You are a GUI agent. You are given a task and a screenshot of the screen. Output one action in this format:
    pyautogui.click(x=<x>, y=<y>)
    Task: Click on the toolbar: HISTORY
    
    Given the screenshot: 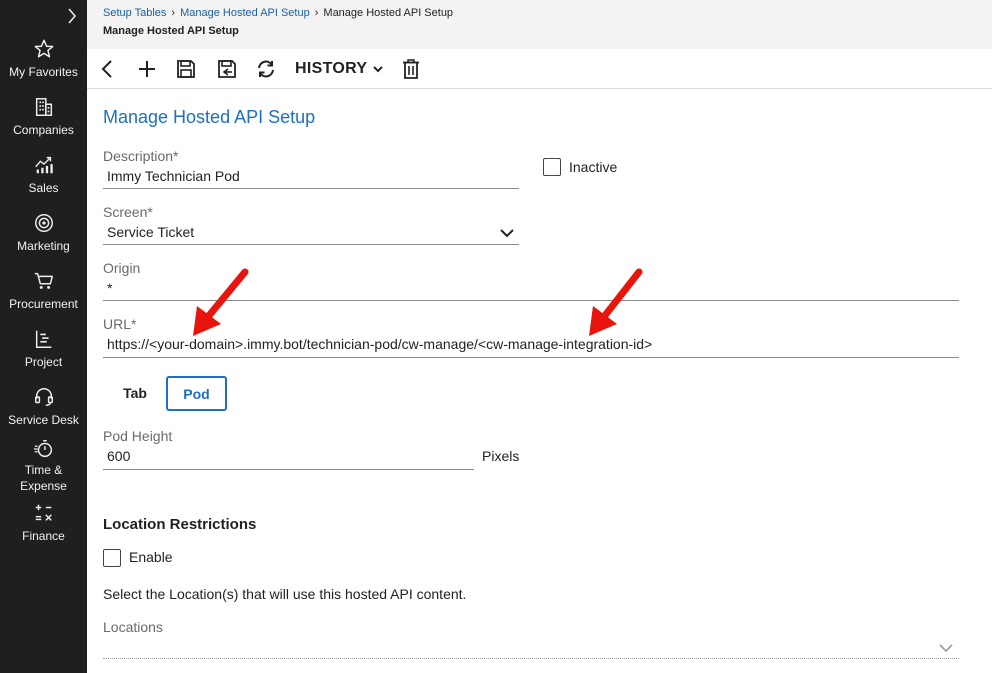 What is the action you would take?
    pyautogui.click(x=539, y=69)
    